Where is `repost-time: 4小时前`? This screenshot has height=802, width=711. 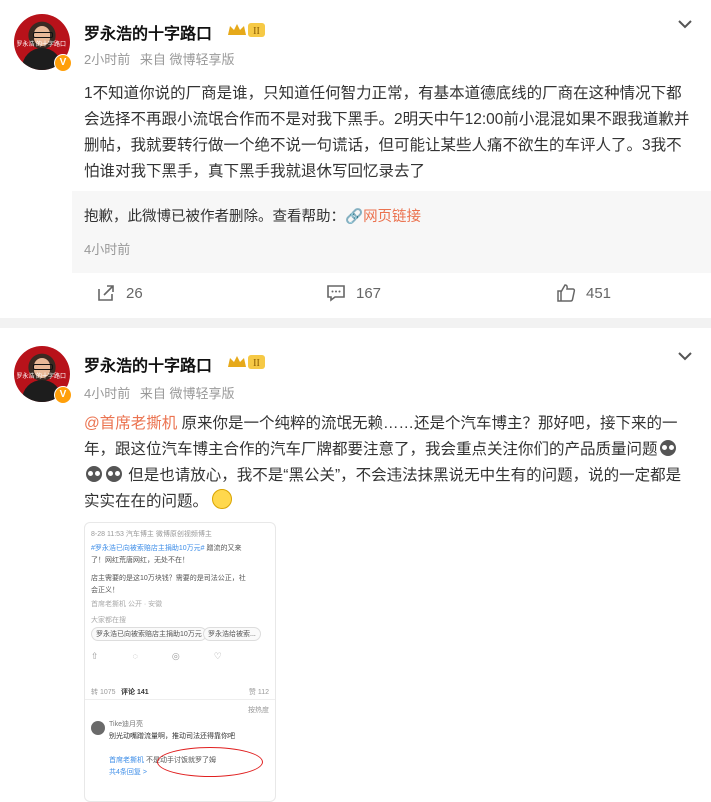
repost-time: 4小时前 is located at coordinates (107, 249).